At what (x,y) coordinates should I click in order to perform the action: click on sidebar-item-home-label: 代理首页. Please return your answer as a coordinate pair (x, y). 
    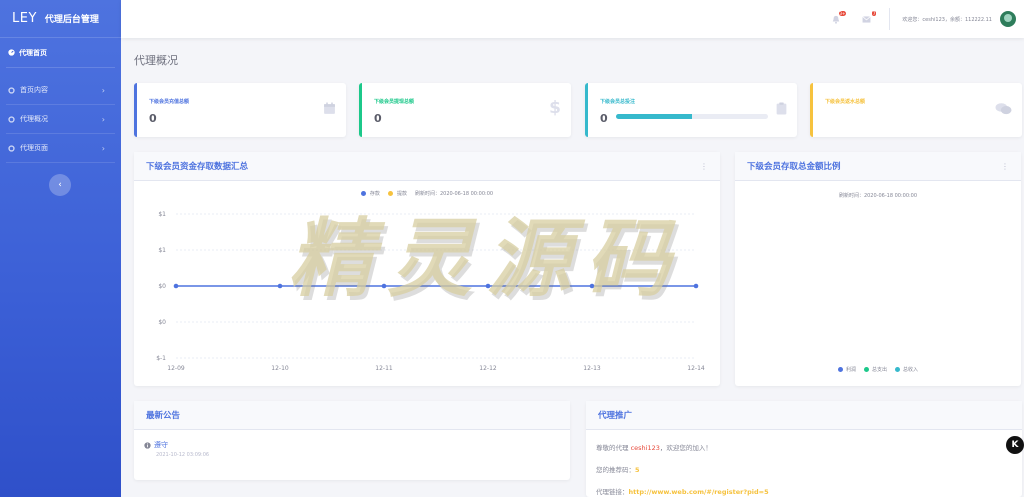
    Looking at the image, I should click on (33, 52).